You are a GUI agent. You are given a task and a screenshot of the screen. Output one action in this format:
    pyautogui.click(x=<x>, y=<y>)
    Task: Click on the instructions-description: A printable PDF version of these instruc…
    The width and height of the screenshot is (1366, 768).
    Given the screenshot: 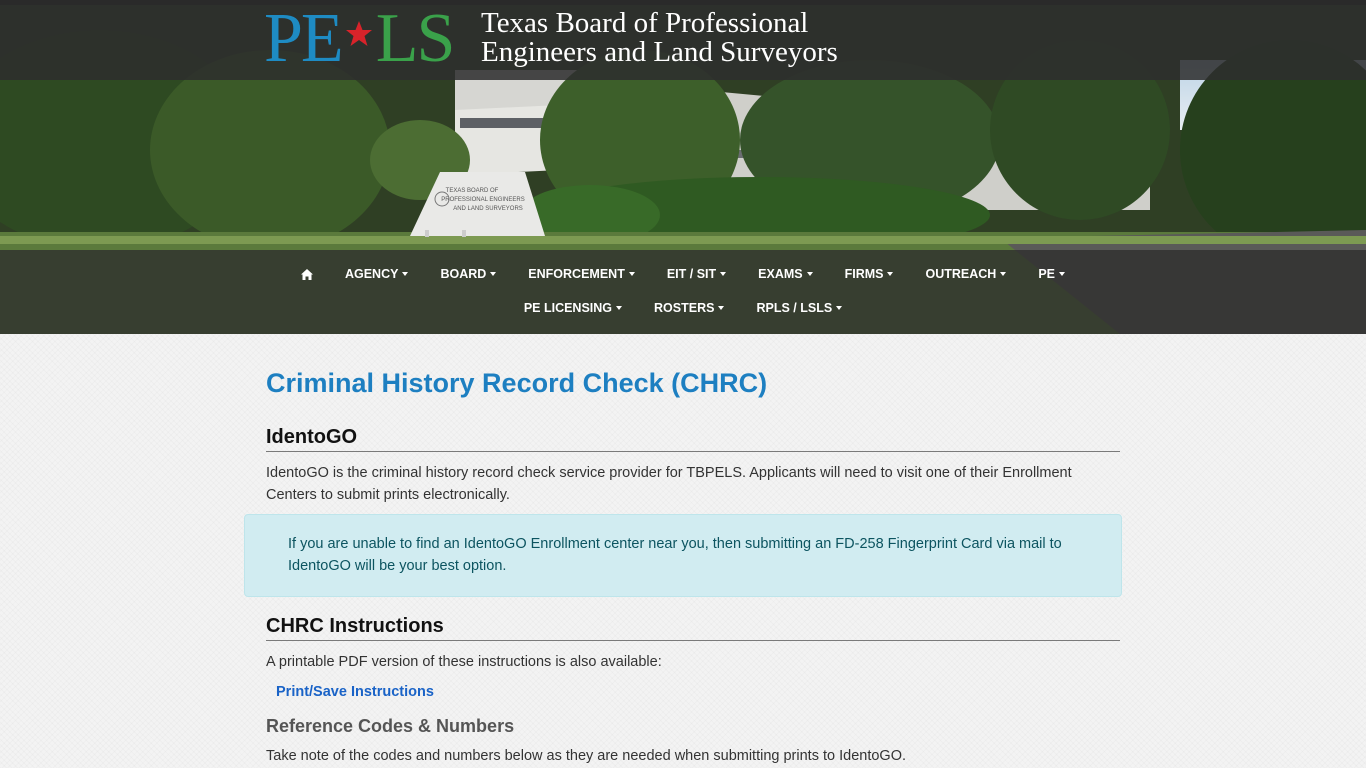 What is the action you would take?
    pyautogui.click(x=464, y=662)
    